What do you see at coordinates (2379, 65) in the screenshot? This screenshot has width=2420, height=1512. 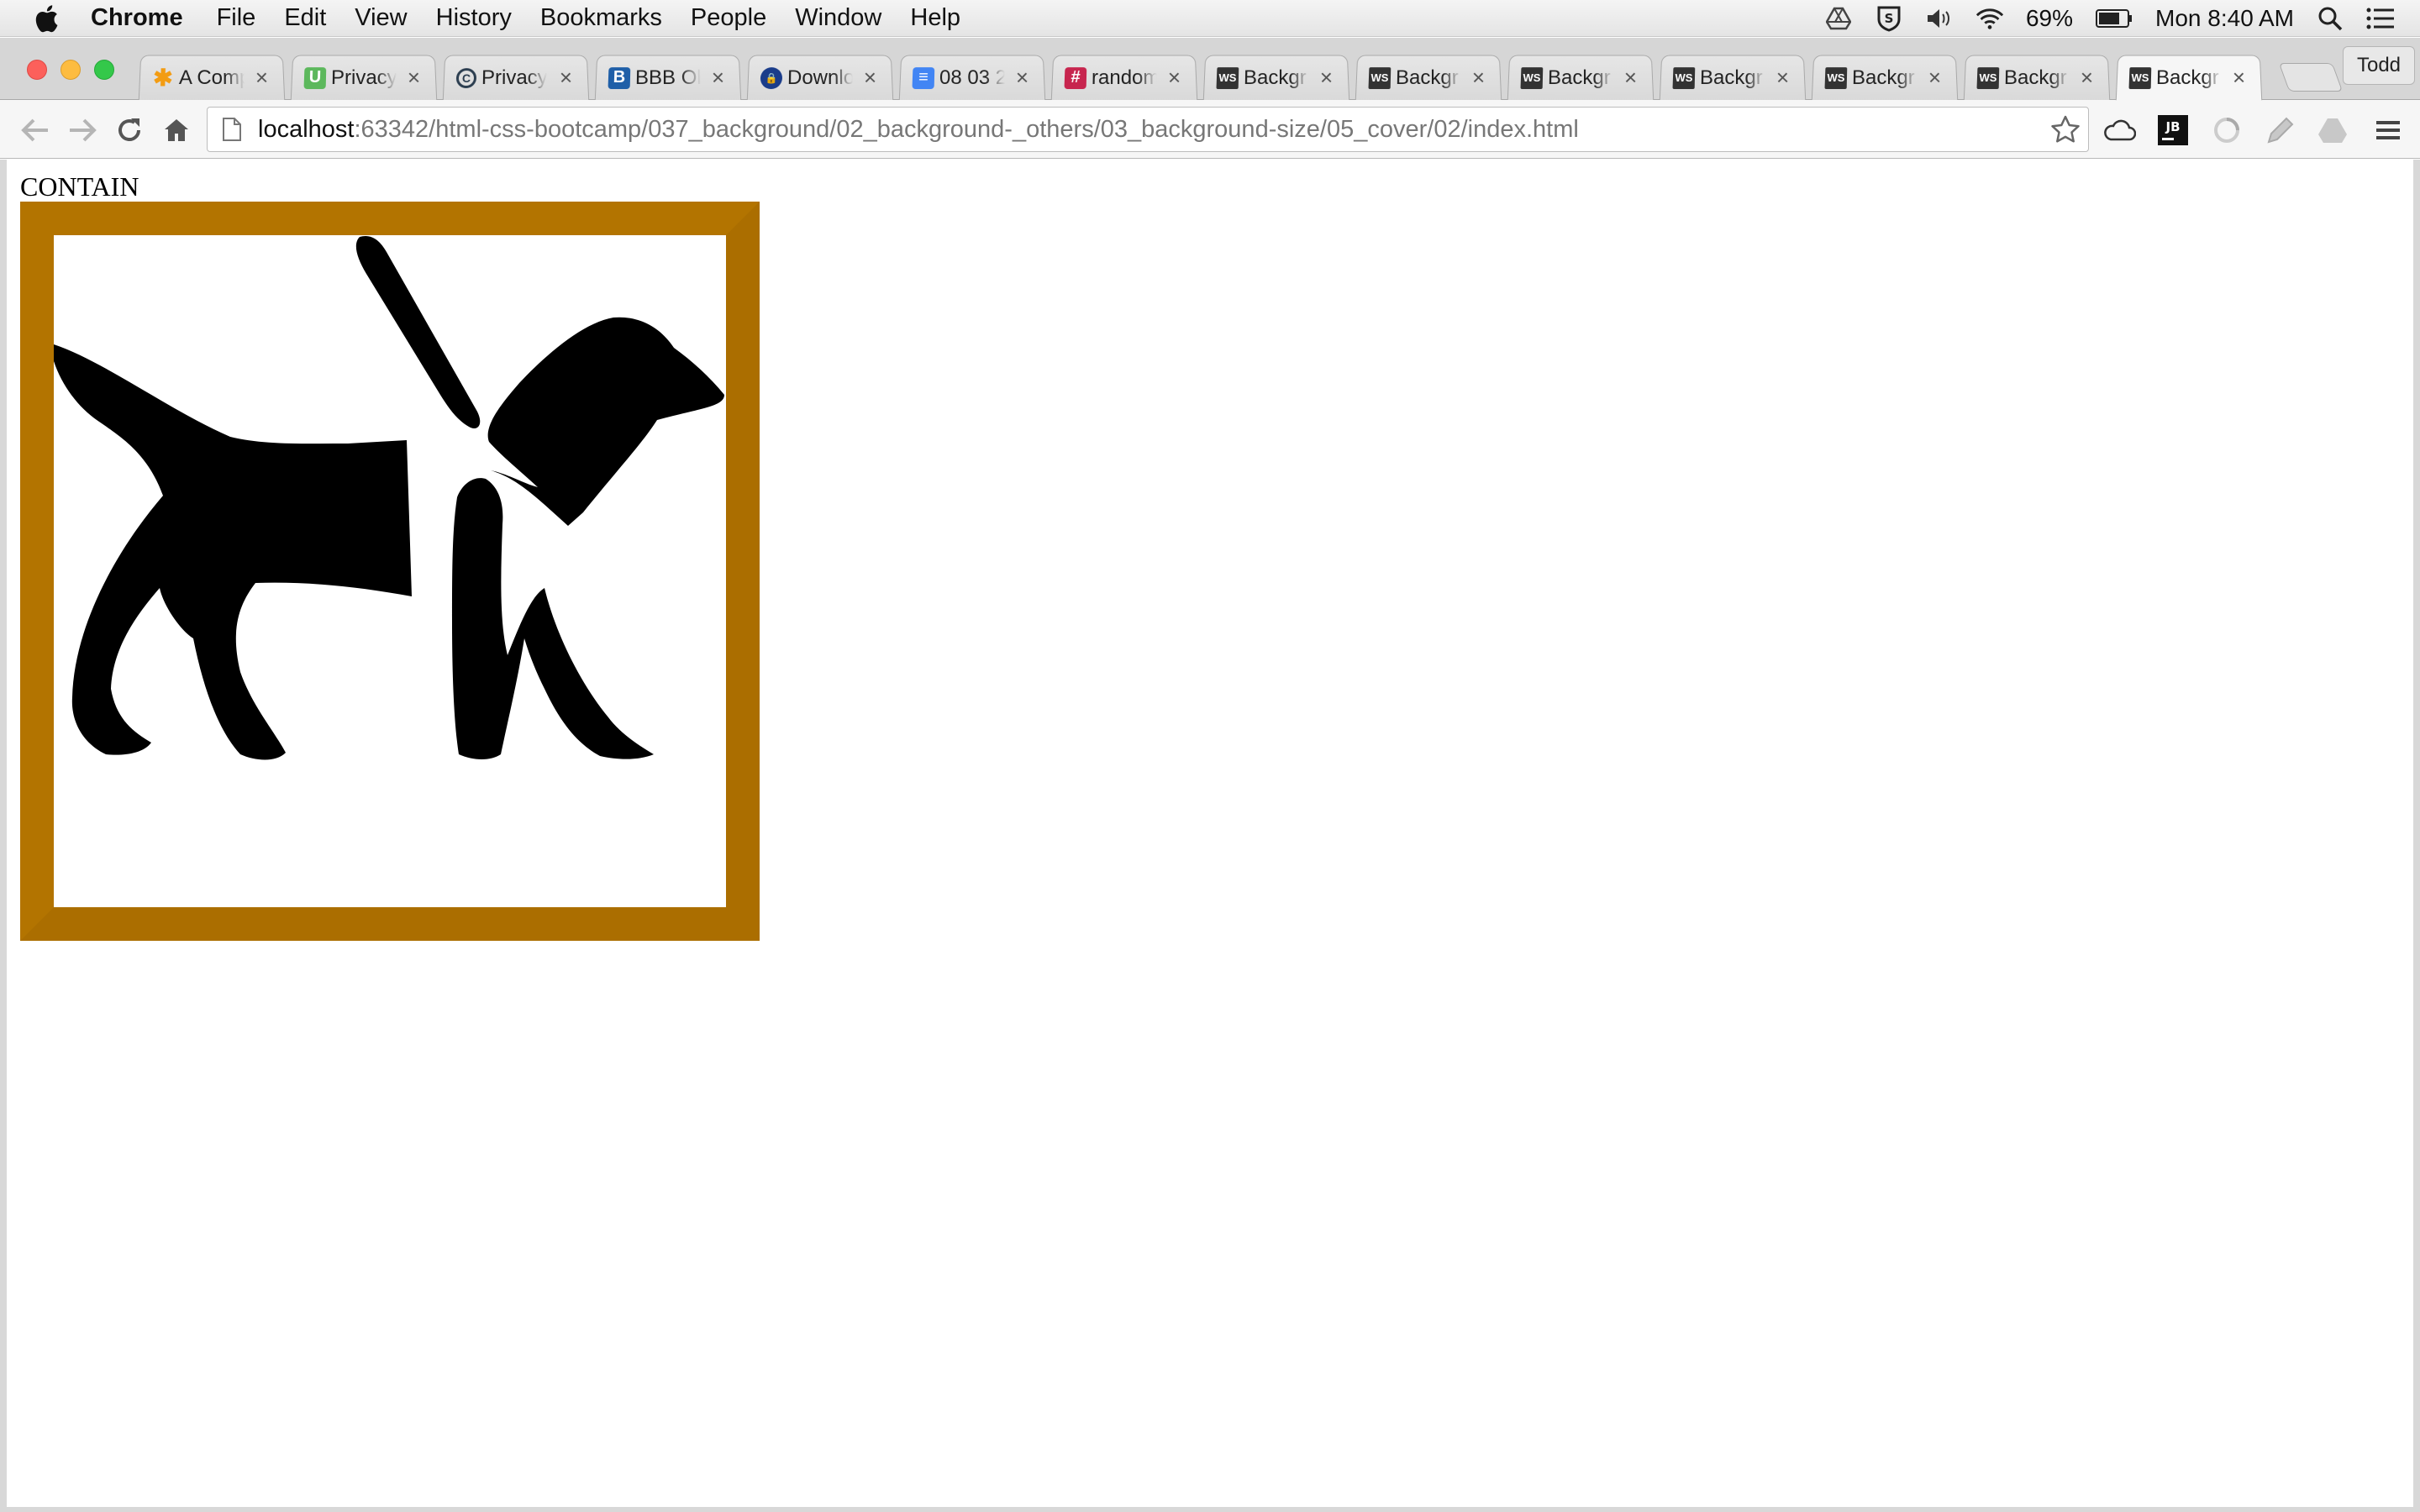 I see `profile-button: Todd` at bounding box center [2379, 65].